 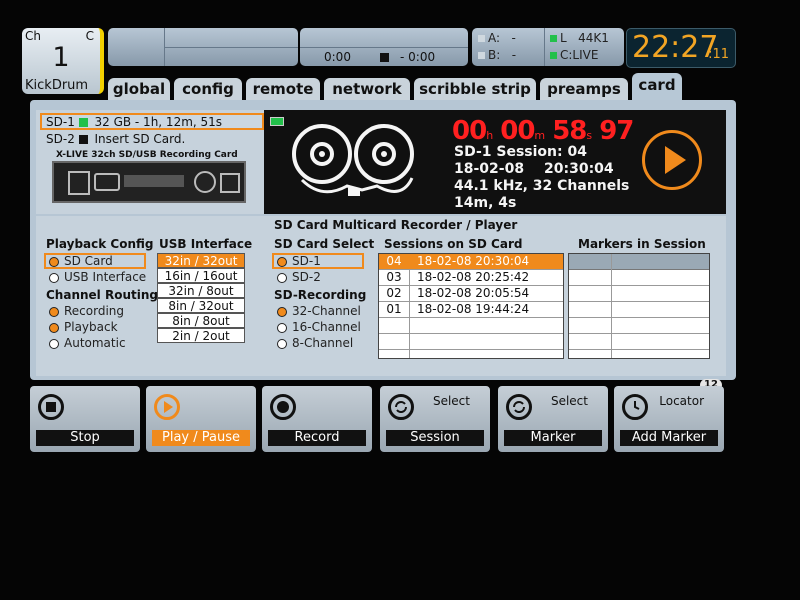 What do you see at coordinates (201, 320) in the screenshot?
I see `usb-option-8-8: 8in / 8out` at bounding box center [201, 320].